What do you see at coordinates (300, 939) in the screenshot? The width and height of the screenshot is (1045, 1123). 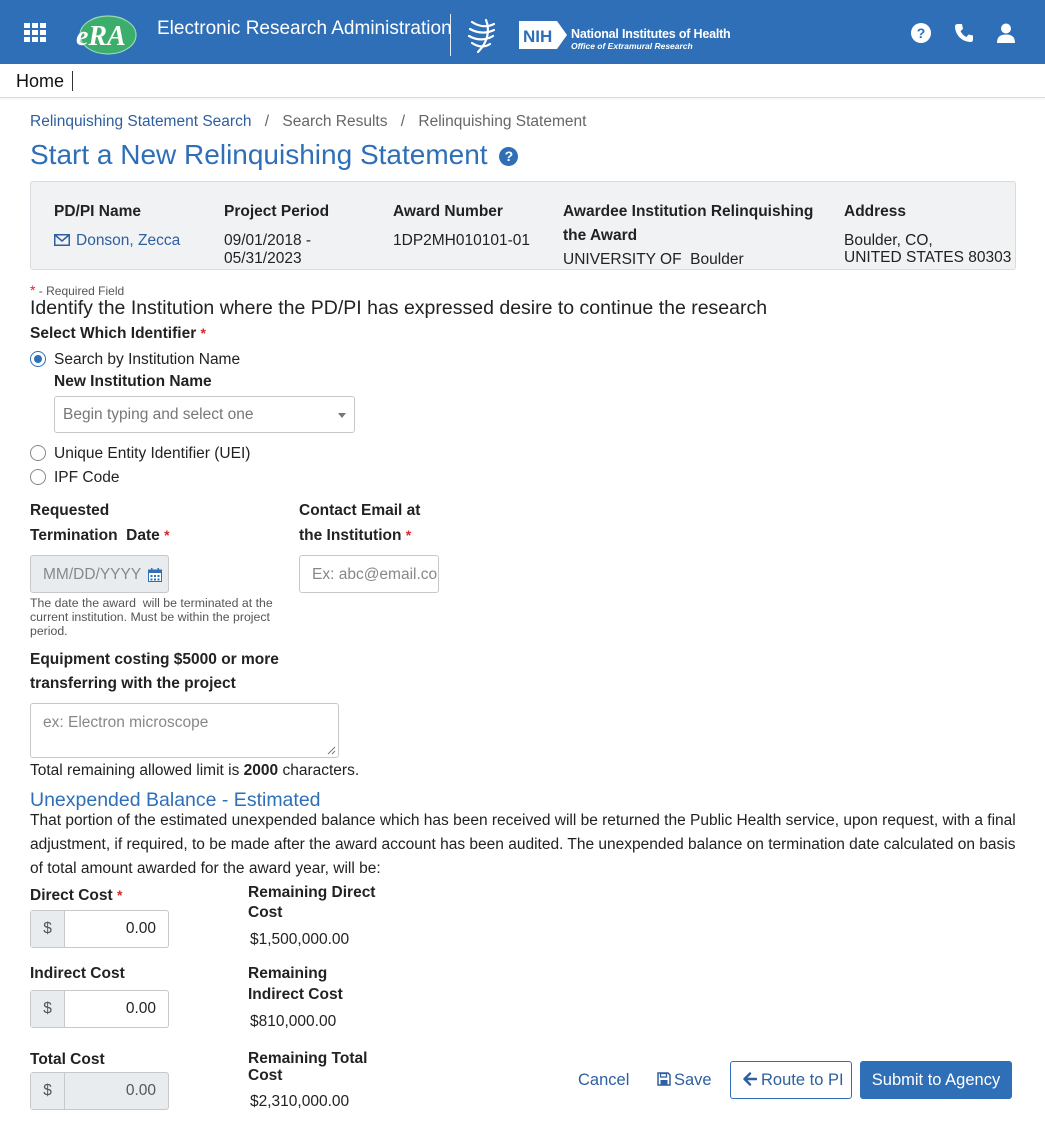 I see `remaining-direct-value: $1,500,000.00` at bounding box center [300, 939].